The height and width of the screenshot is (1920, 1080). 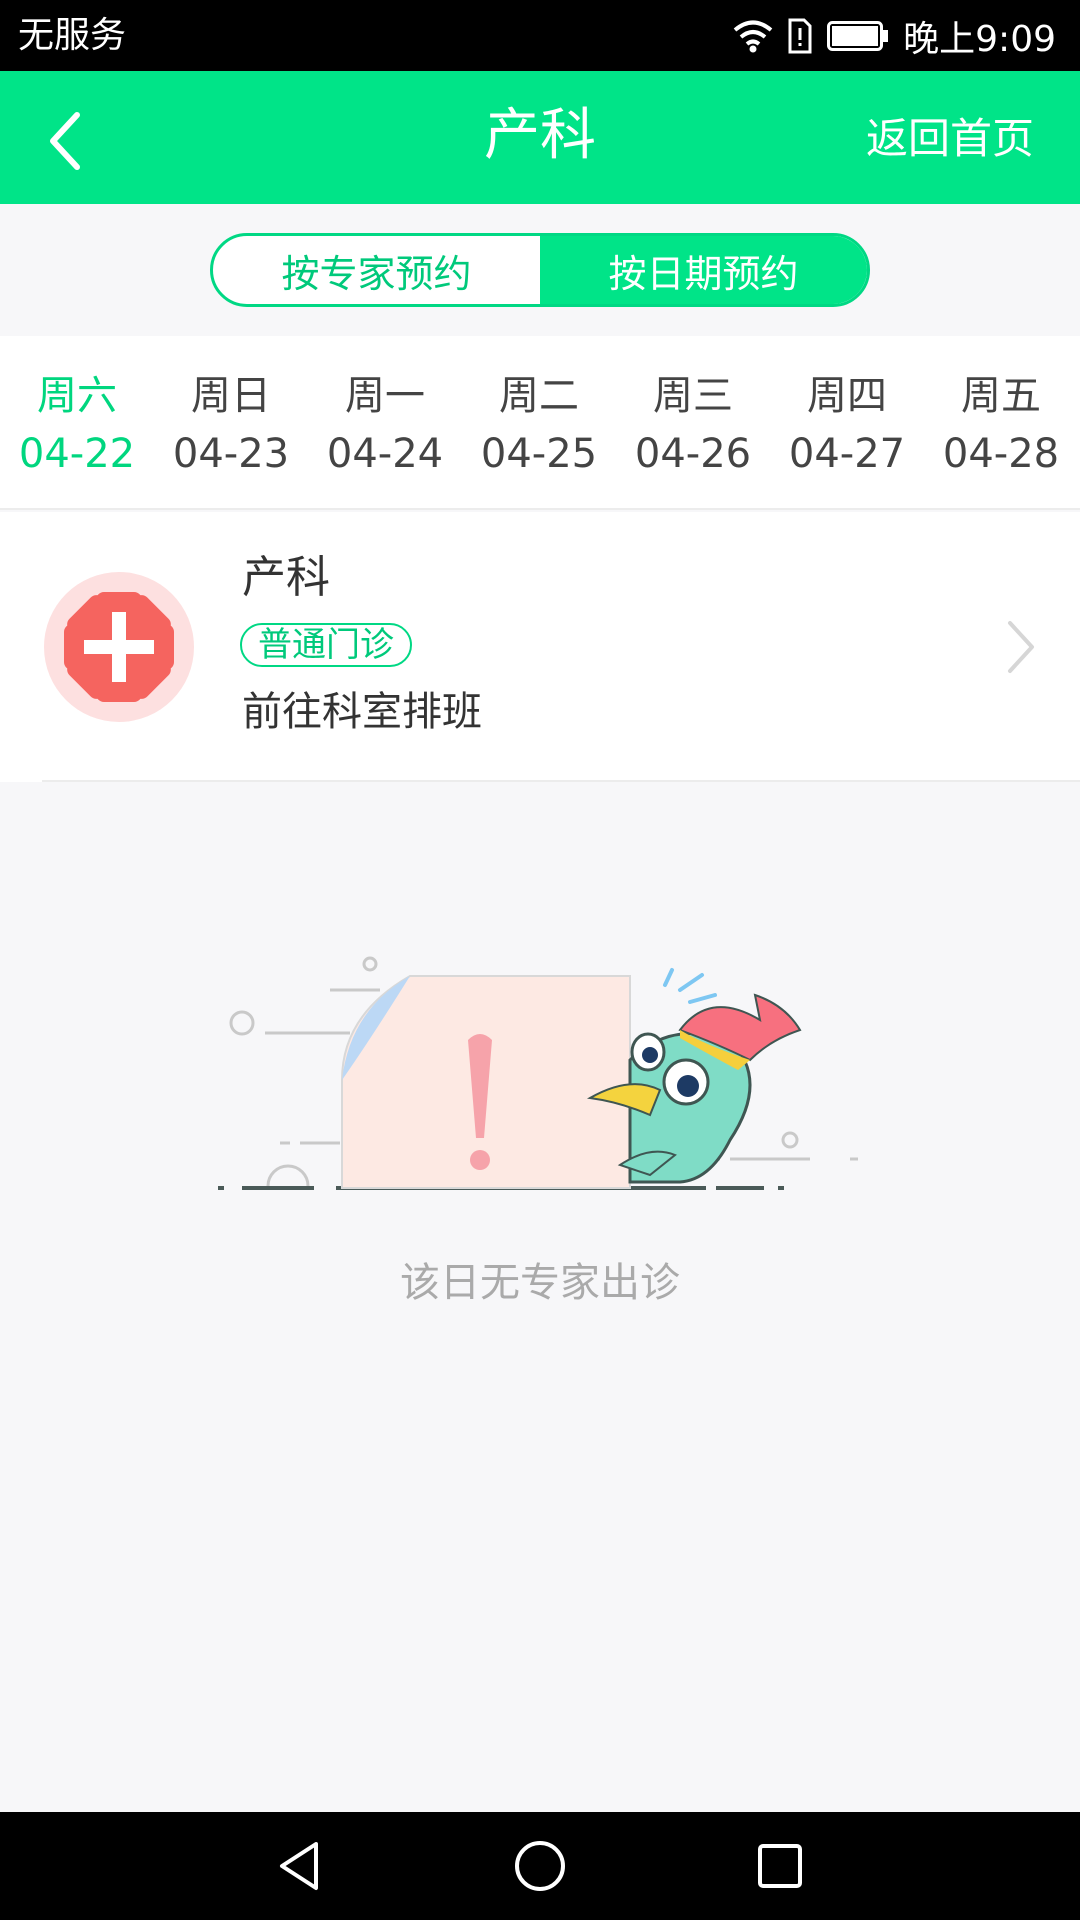 What do you see at coordinates (703, 270) in the screenshot?
I see `tab-by-date: 按日期预约` at bounding box center [703, 270].